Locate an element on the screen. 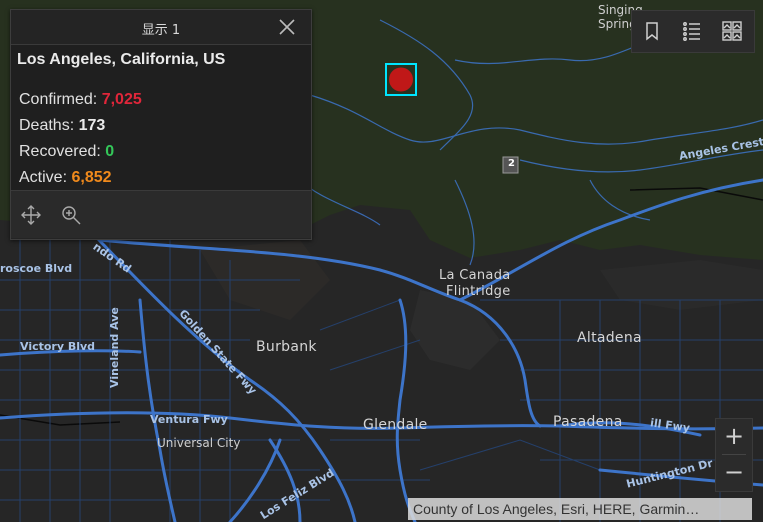 The image size is (763, 522). recovered-row: Recovered: 0 is located at coordinates (66, 152).